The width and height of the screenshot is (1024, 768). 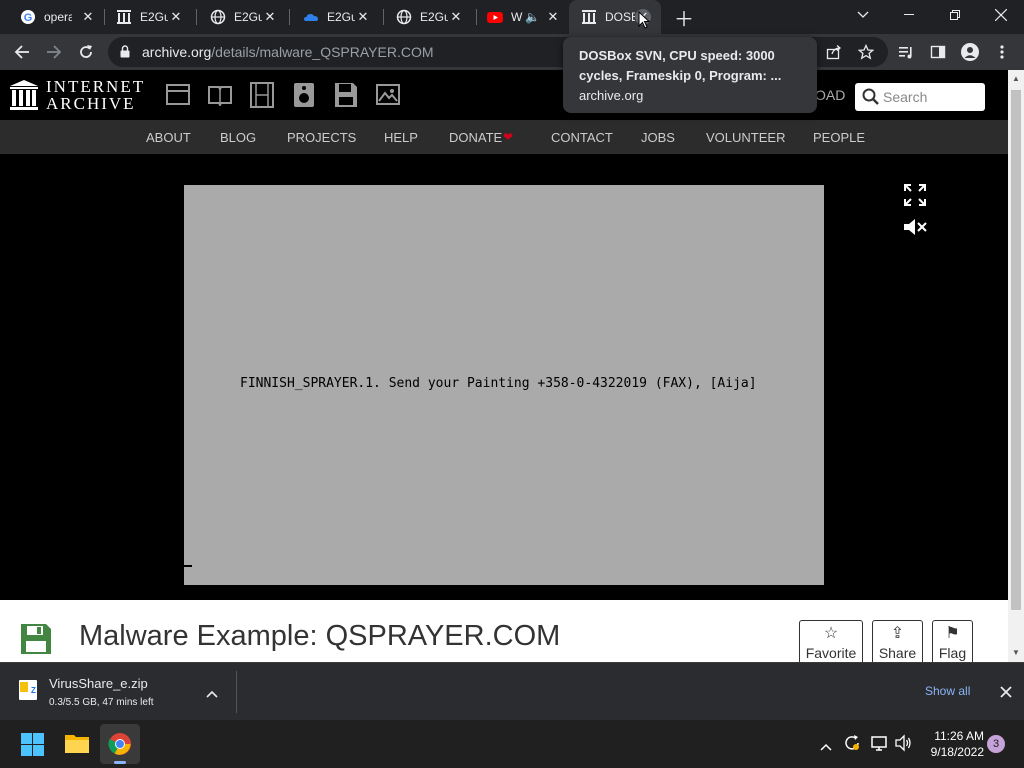 What do you see at coordinates (495, 17) in the screenshot?
I see `youtube-icon` at bounding box center [495, 17].